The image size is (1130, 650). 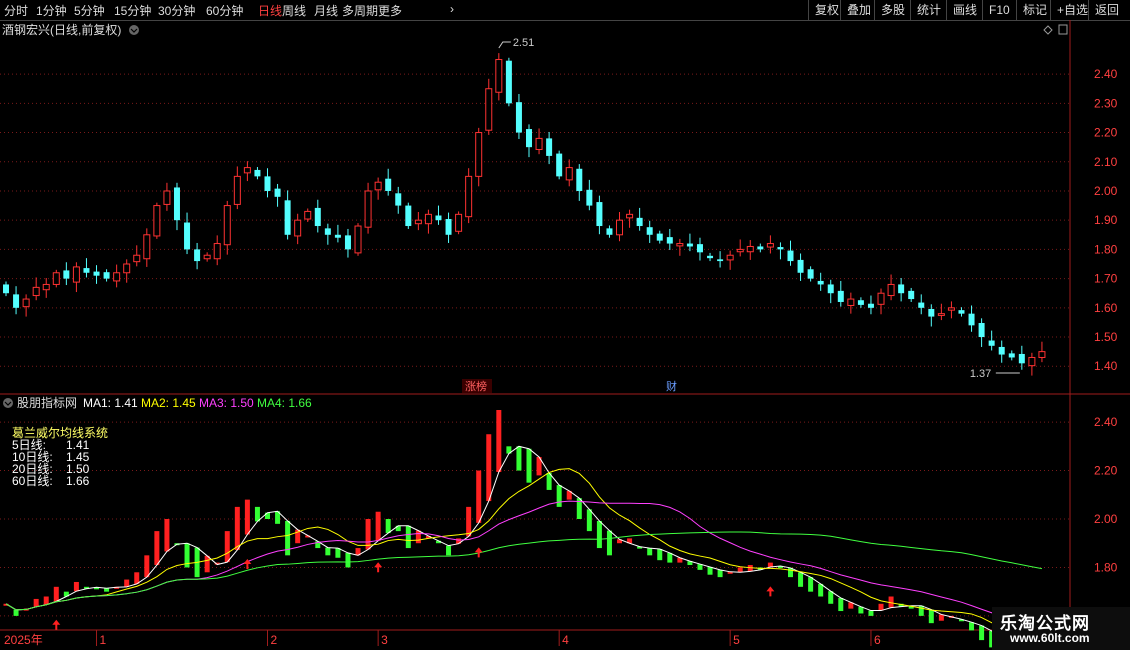 I want to click on period-tab-5: 60分钟, so click(x=224, y=10).